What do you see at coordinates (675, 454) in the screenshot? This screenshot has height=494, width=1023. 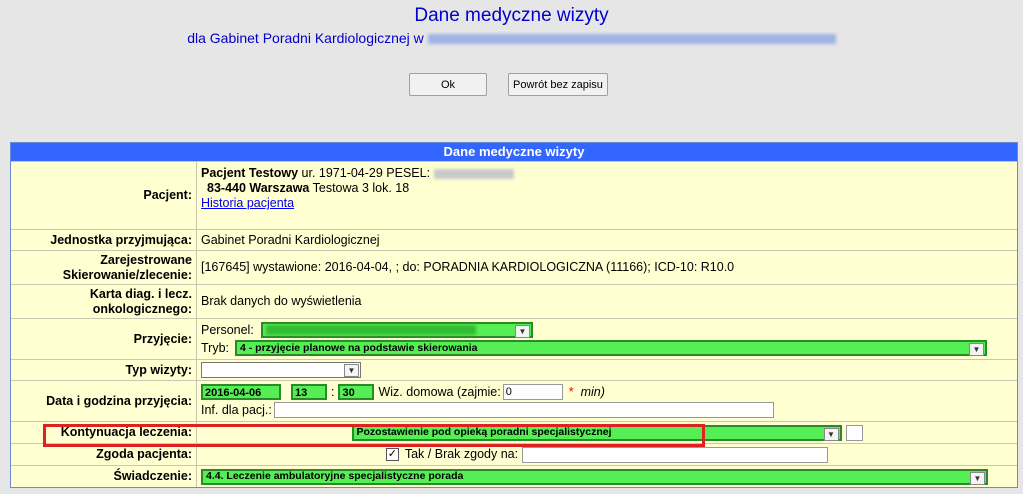 I see `consent-input` at bounding box center [675, 454].